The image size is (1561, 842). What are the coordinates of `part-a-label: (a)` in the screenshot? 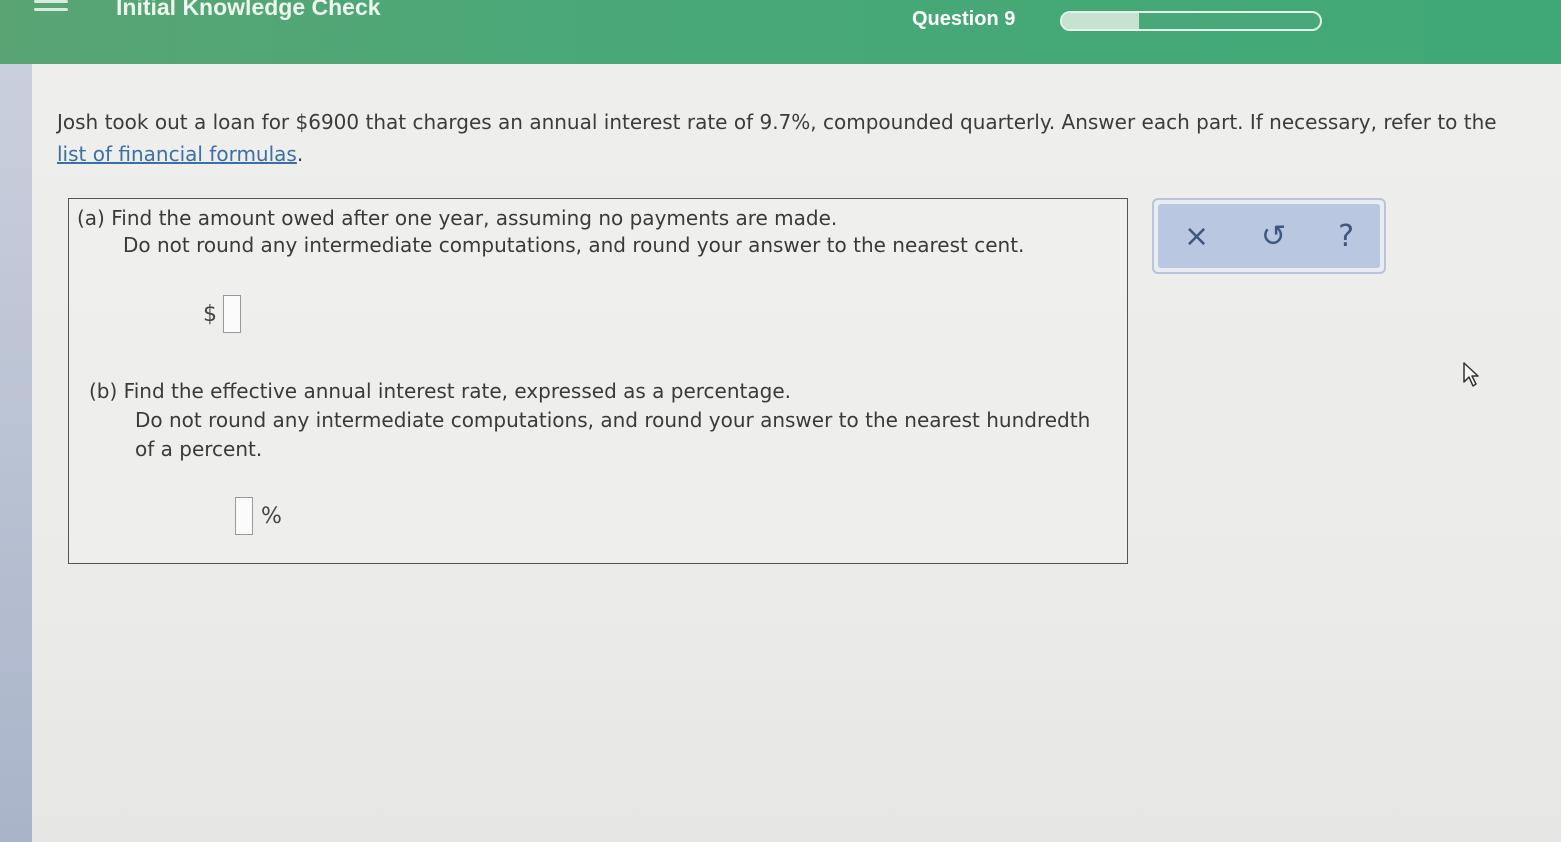 It's located at (91, 218).